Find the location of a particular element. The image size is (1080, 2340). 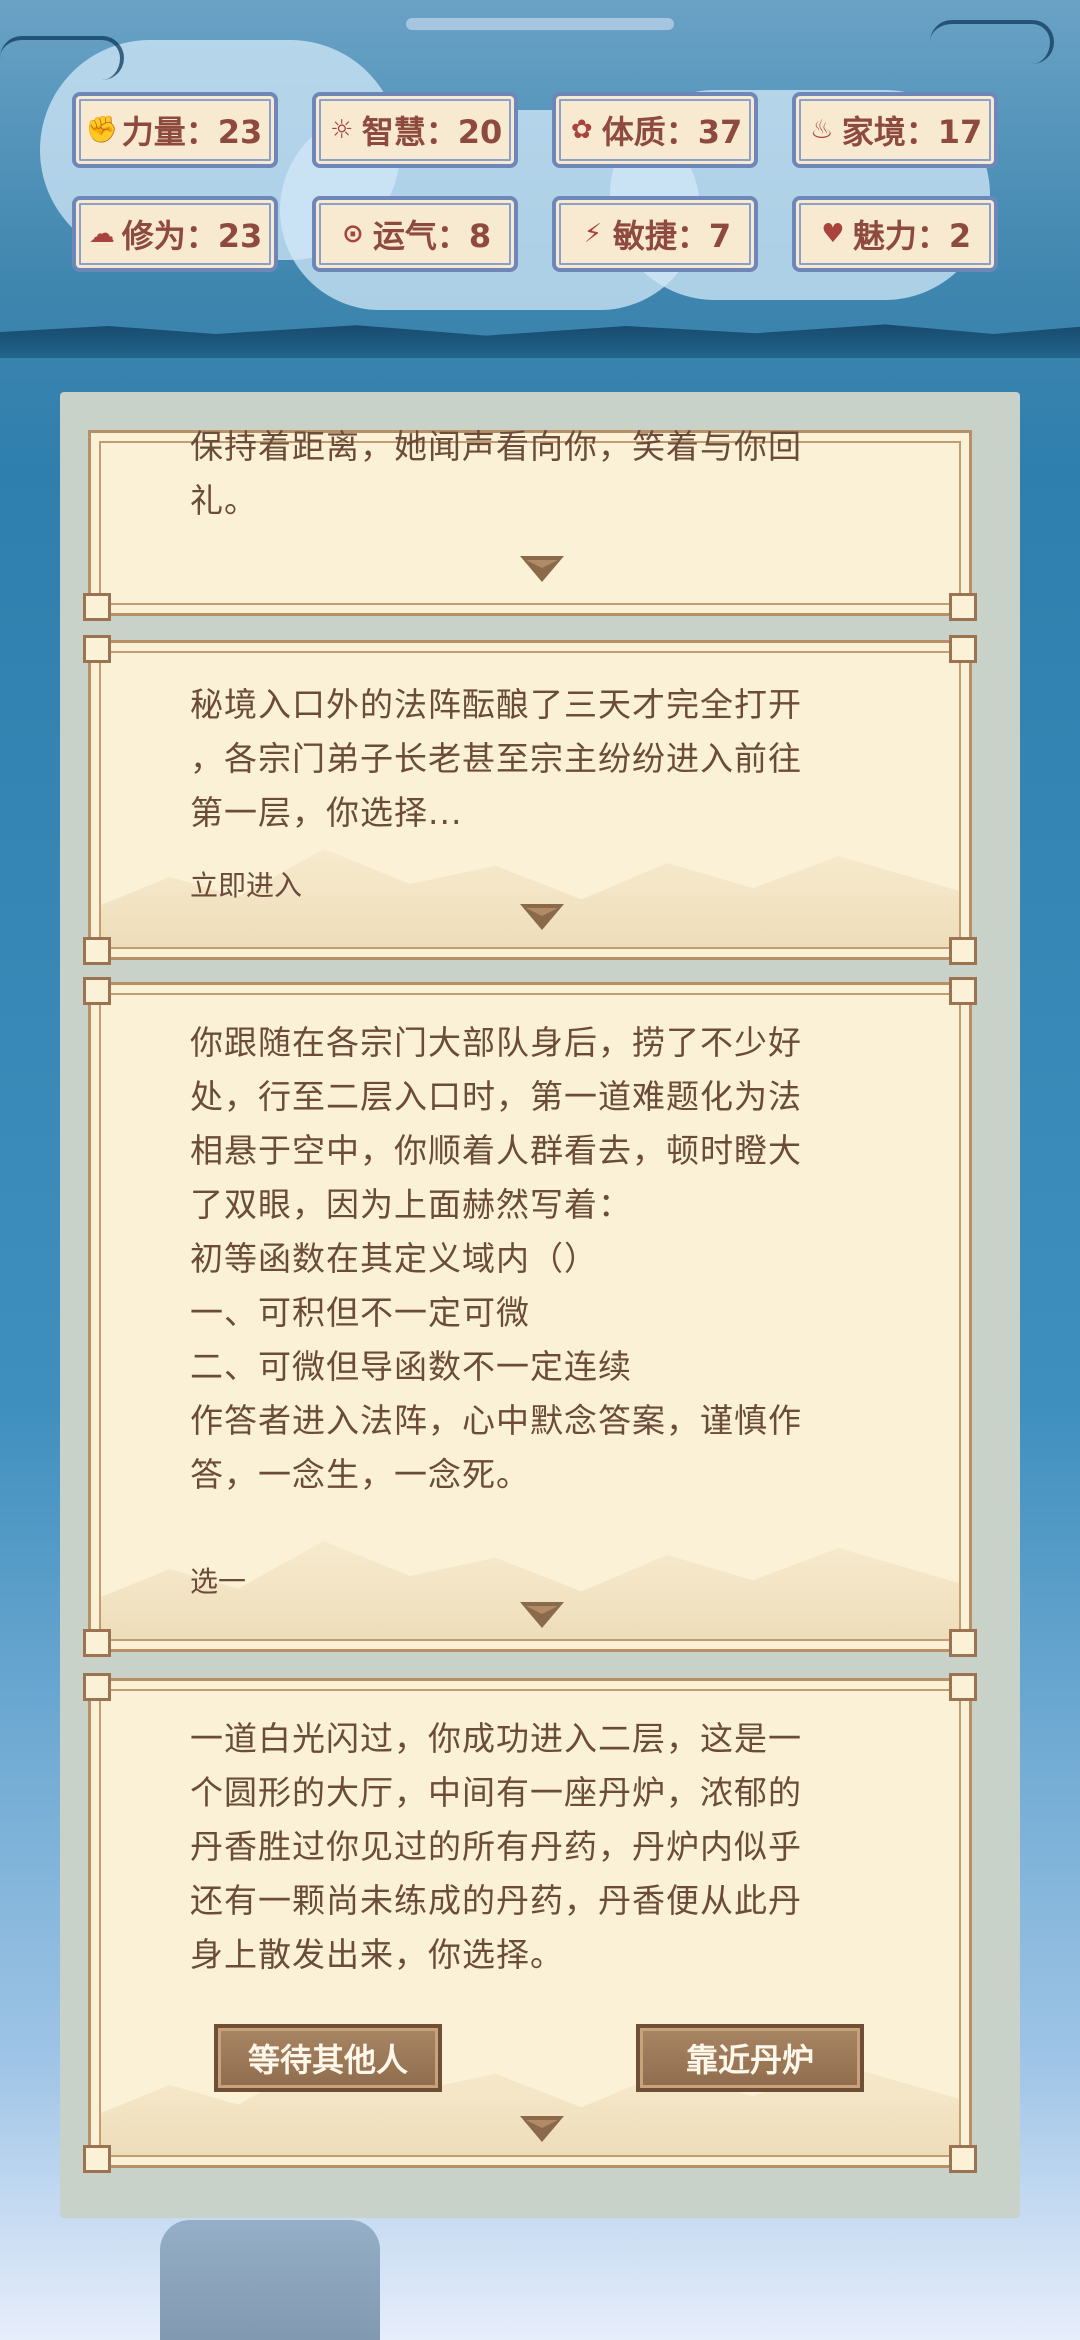

ink-wave is located at coordinates (540, 341).